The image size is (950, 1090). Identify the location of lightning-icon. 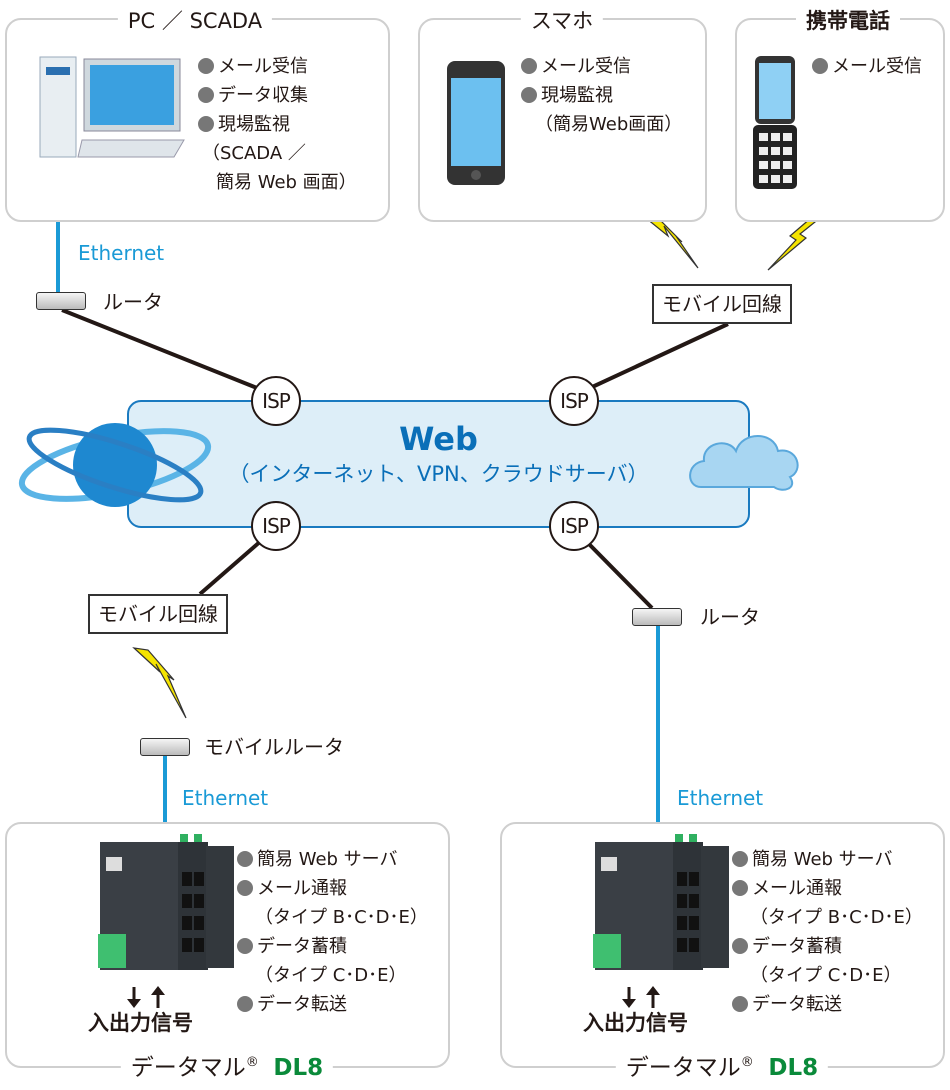
(159, 683).